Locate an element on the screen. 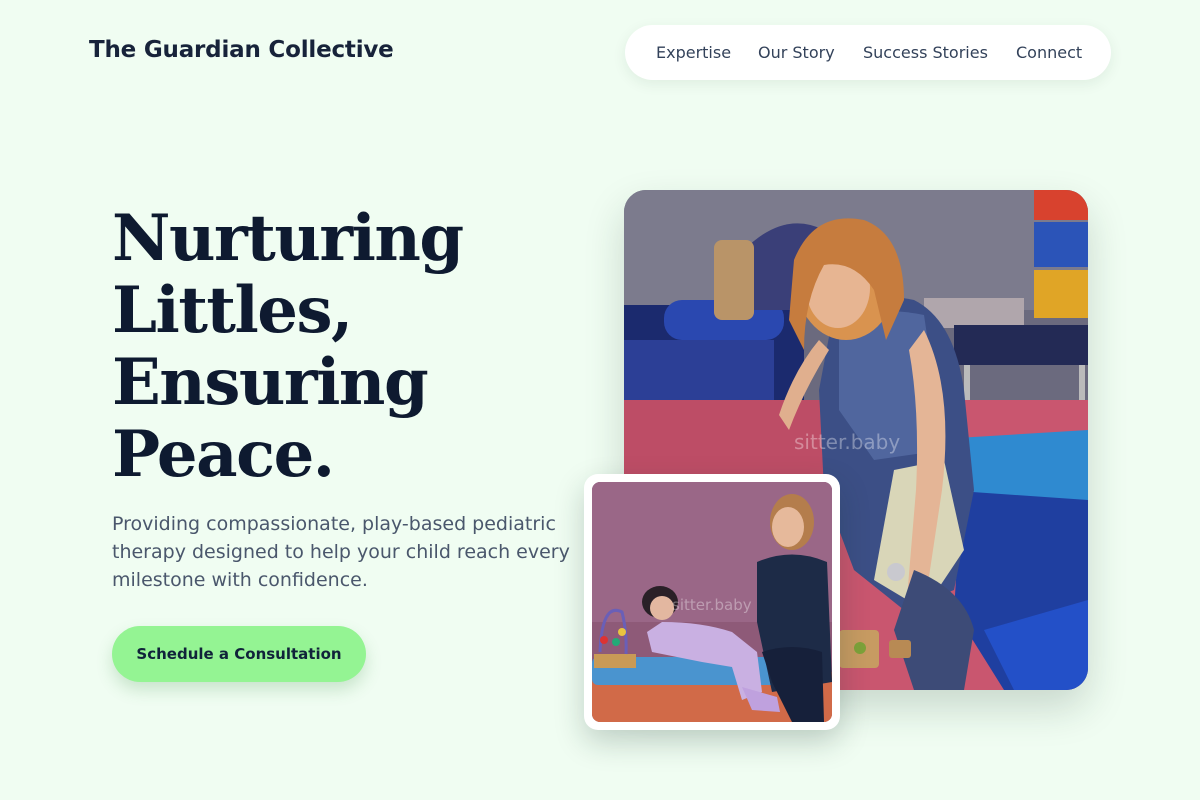  headline-line: Ensuring is located at coordinates (270, 382).